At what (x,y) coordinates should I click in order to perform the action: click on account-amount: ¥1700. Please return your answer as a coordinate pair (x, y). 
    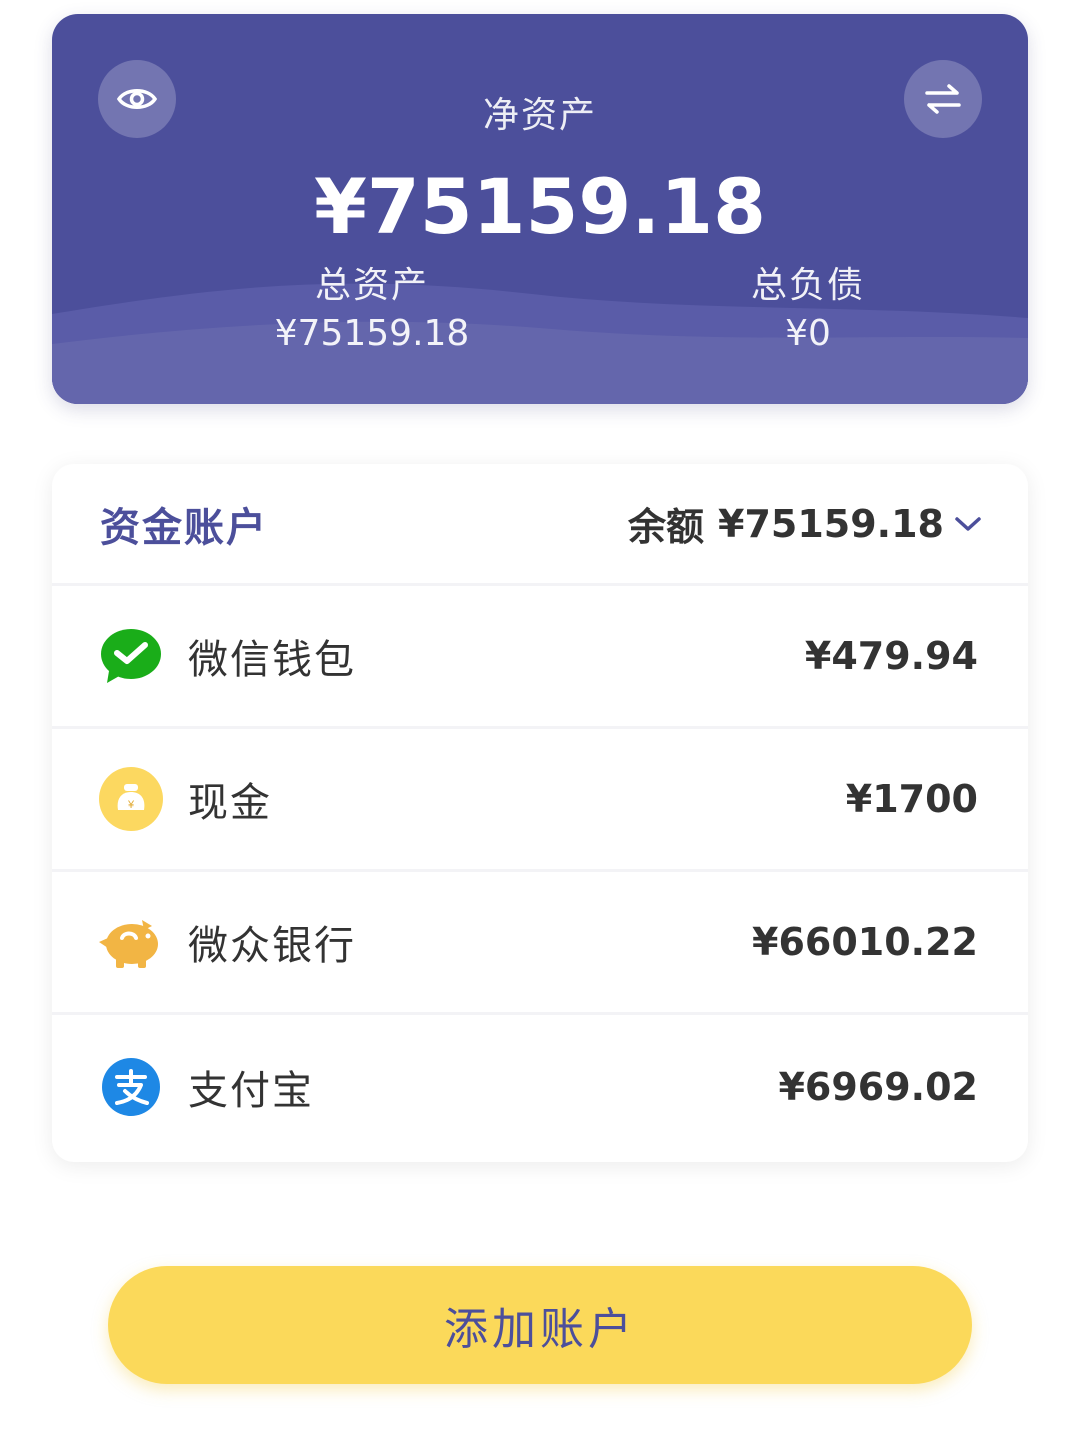
    Looking at the image, I should click on (911, 799).